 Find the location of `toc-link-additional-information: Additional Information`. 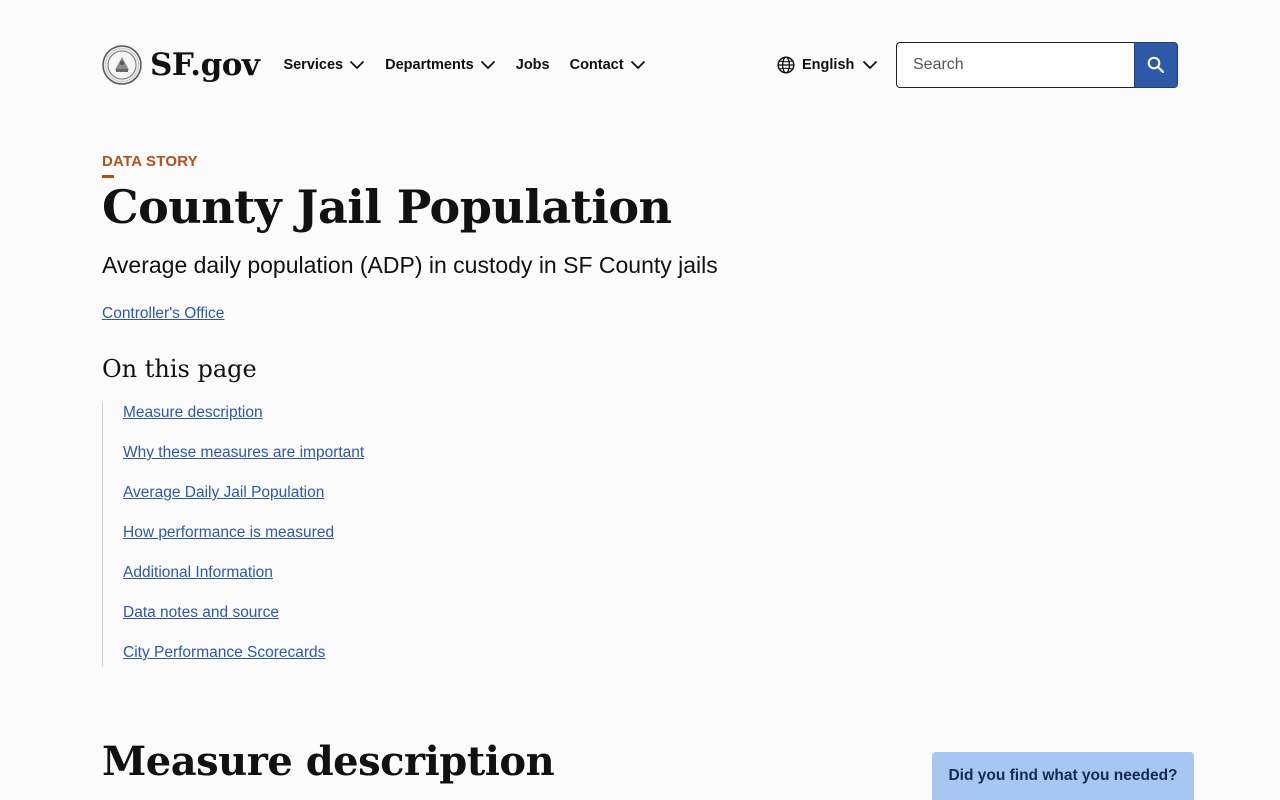

toc-link-additional-information: Additional Information is located at coordinates (243, 582).